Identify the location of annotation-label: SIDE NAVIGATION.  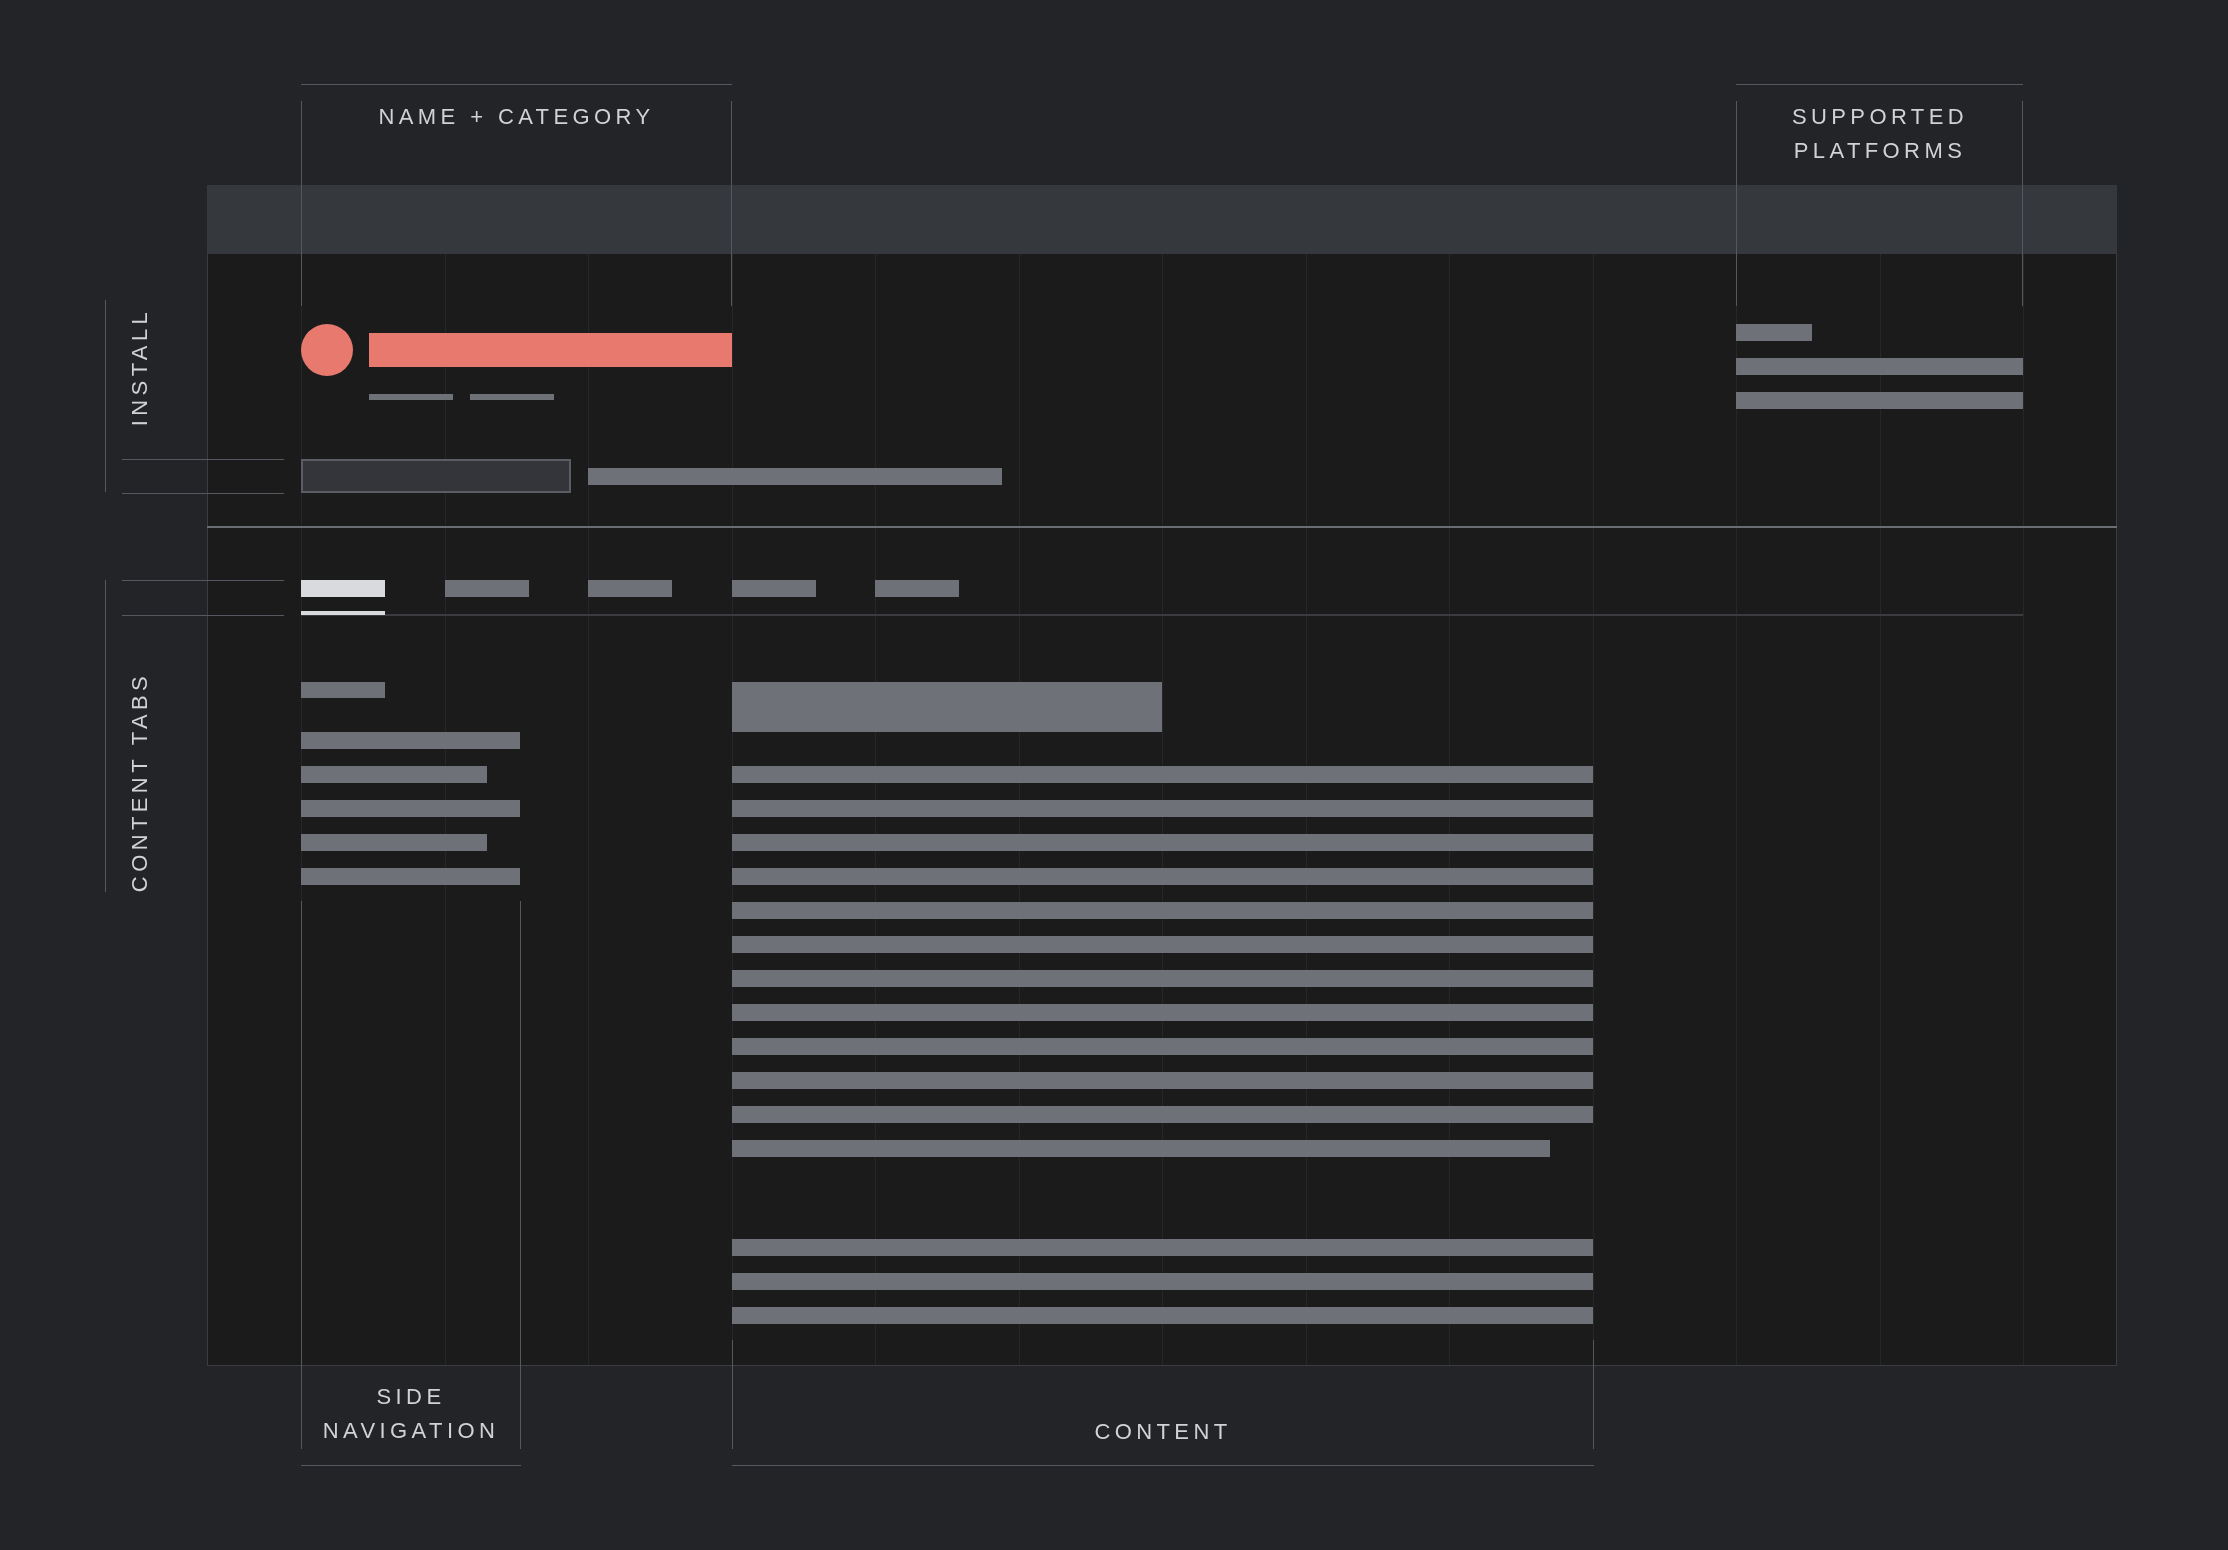
(411, 1414).